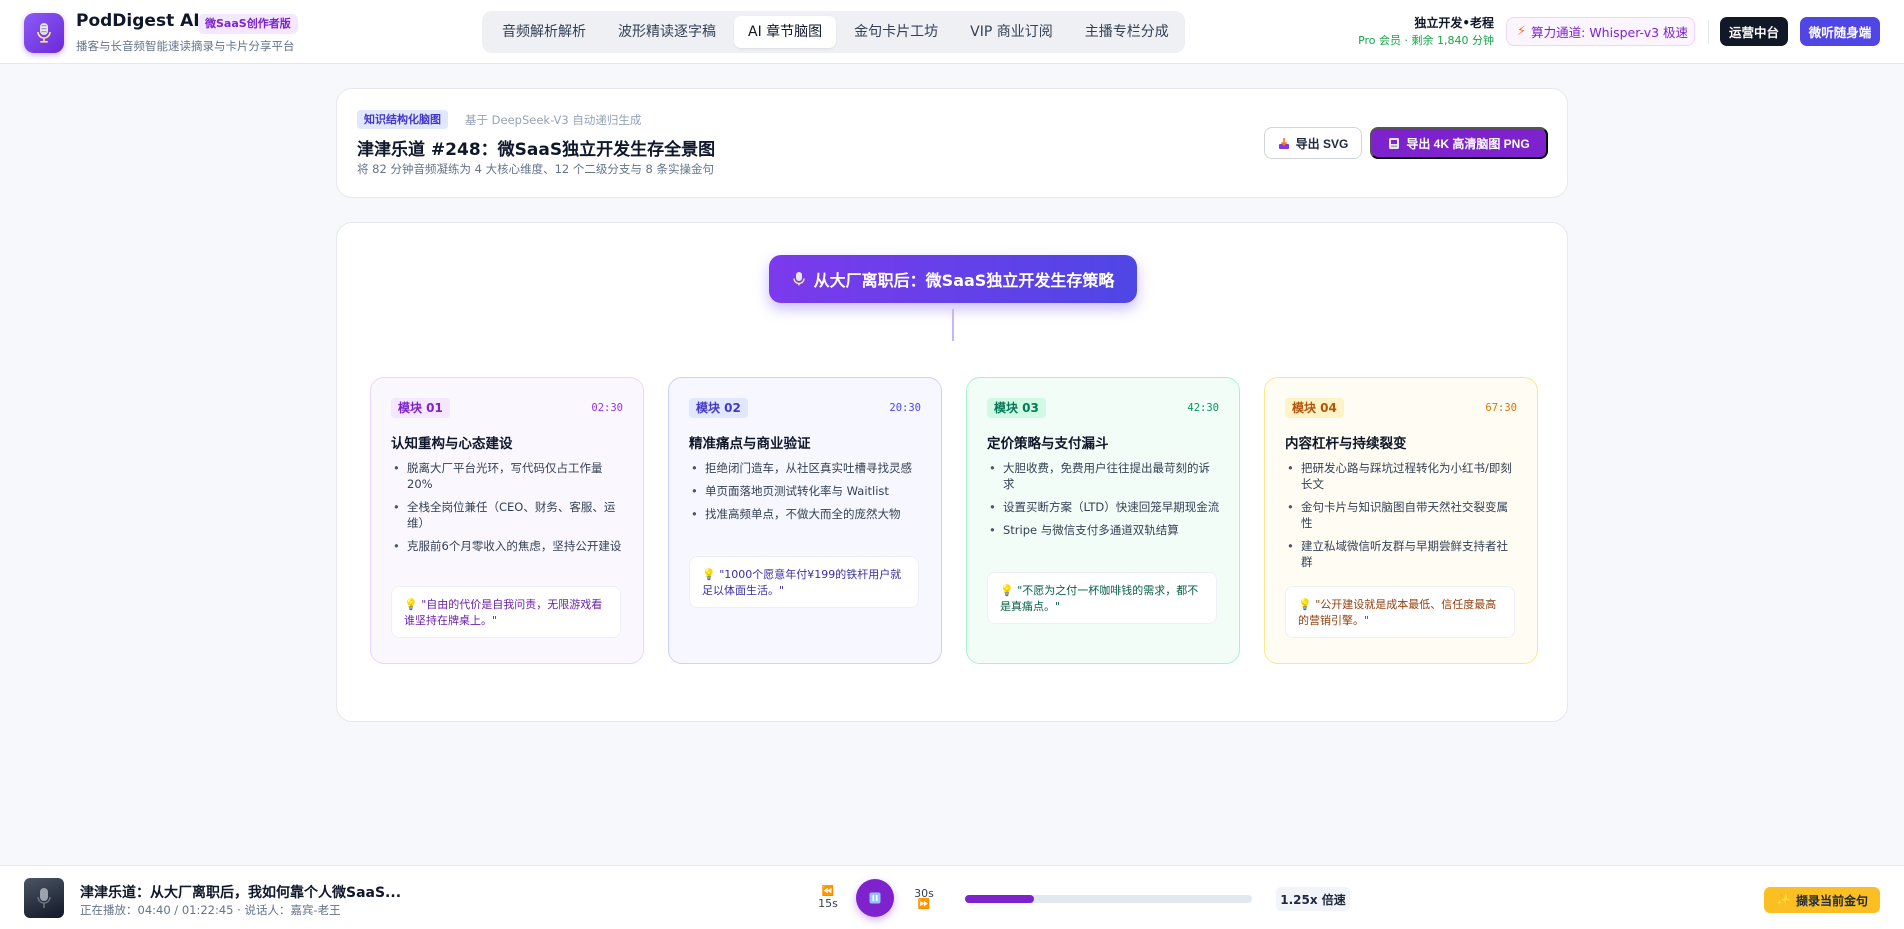  I want to click on module-point: 设置买断方案（LTD）快速回笼早期现金流, so click(1104, 507).